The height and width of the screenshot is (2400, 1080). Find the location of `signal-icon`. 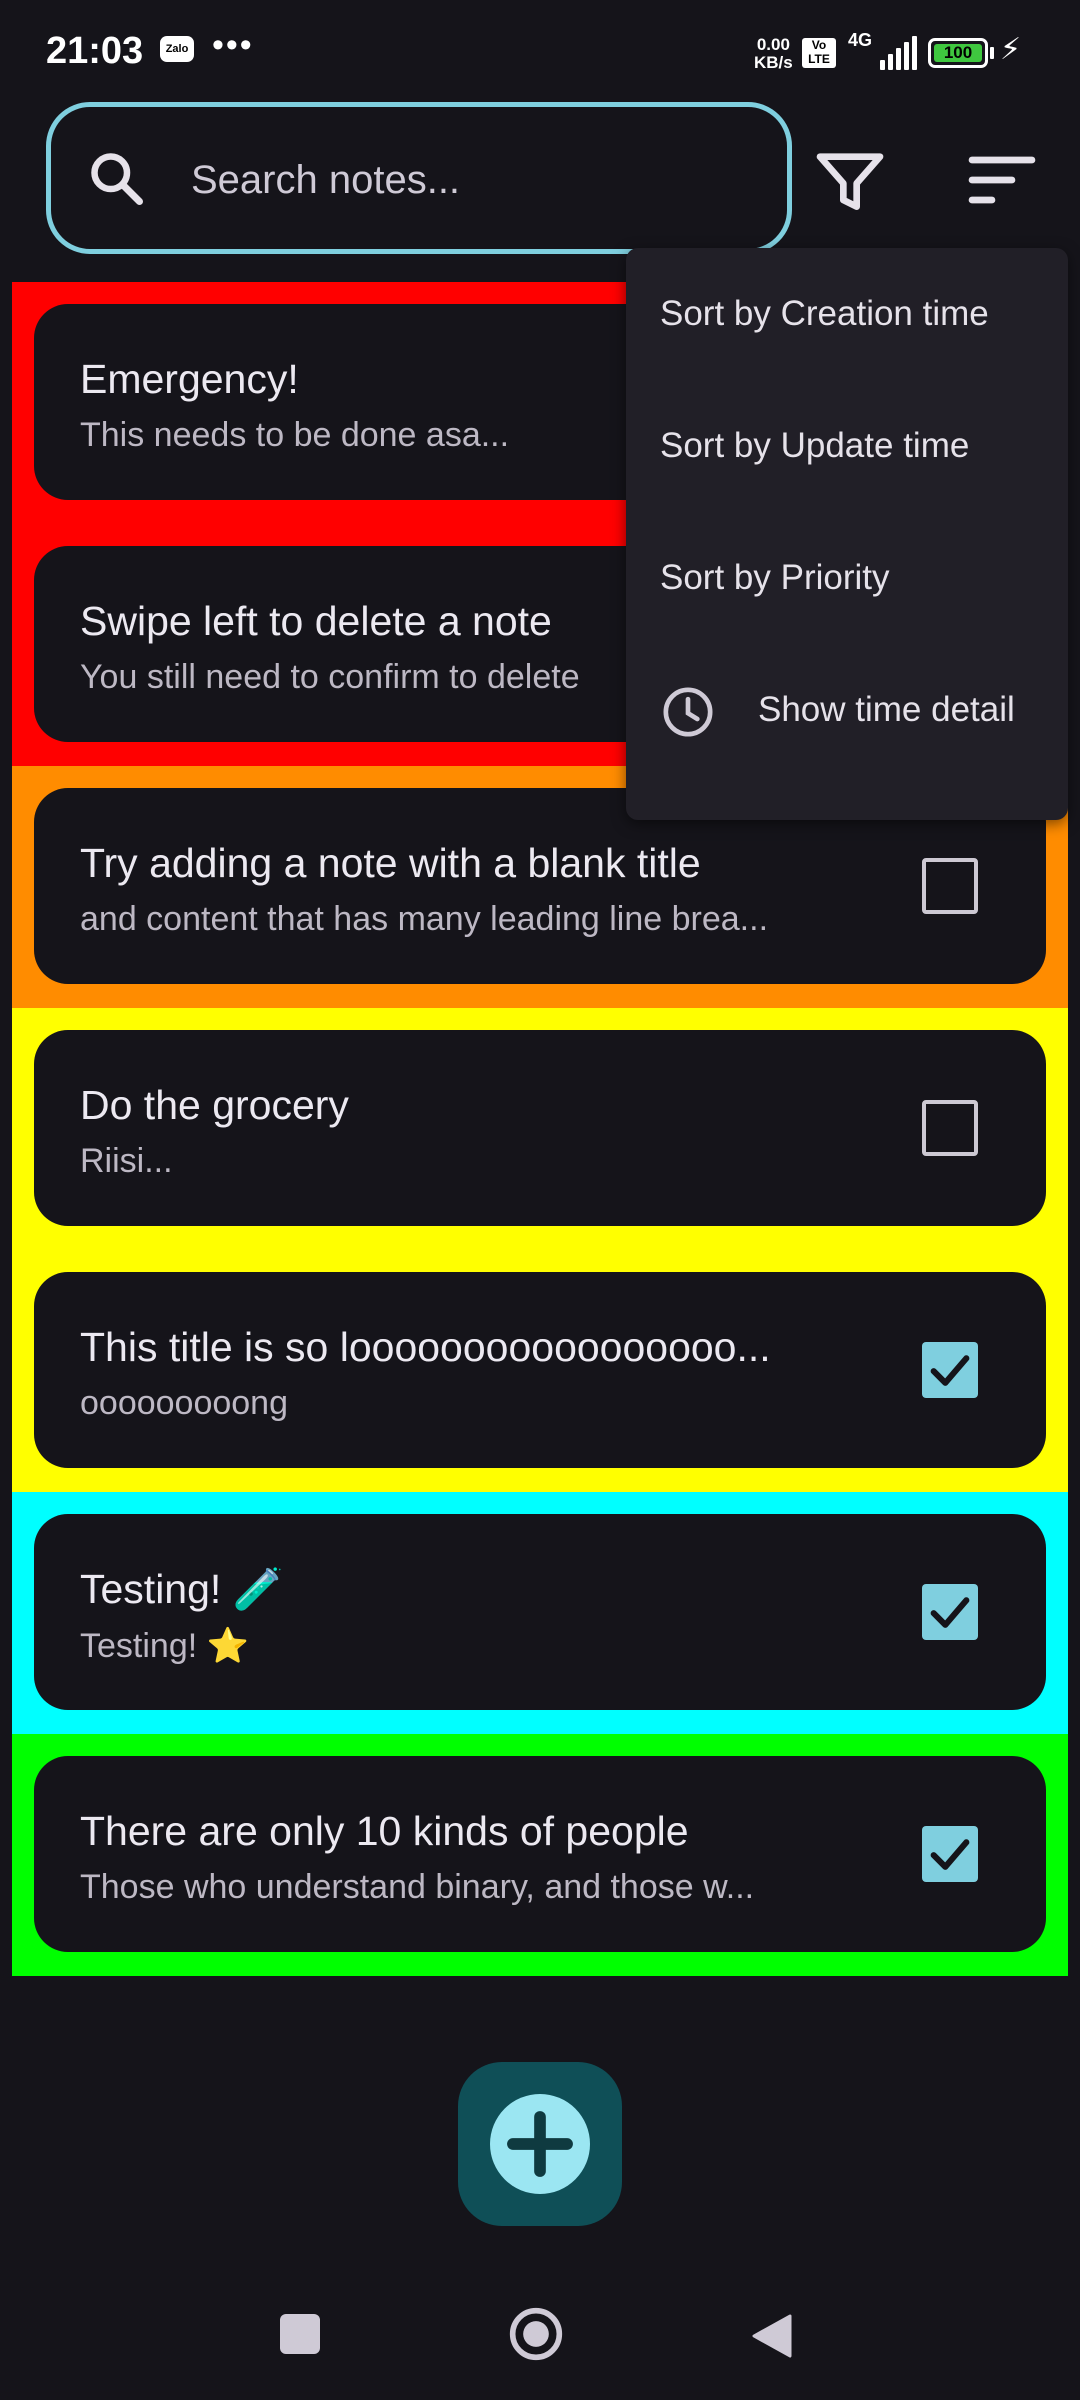

signal-icon is located at coordinates (898, 53).